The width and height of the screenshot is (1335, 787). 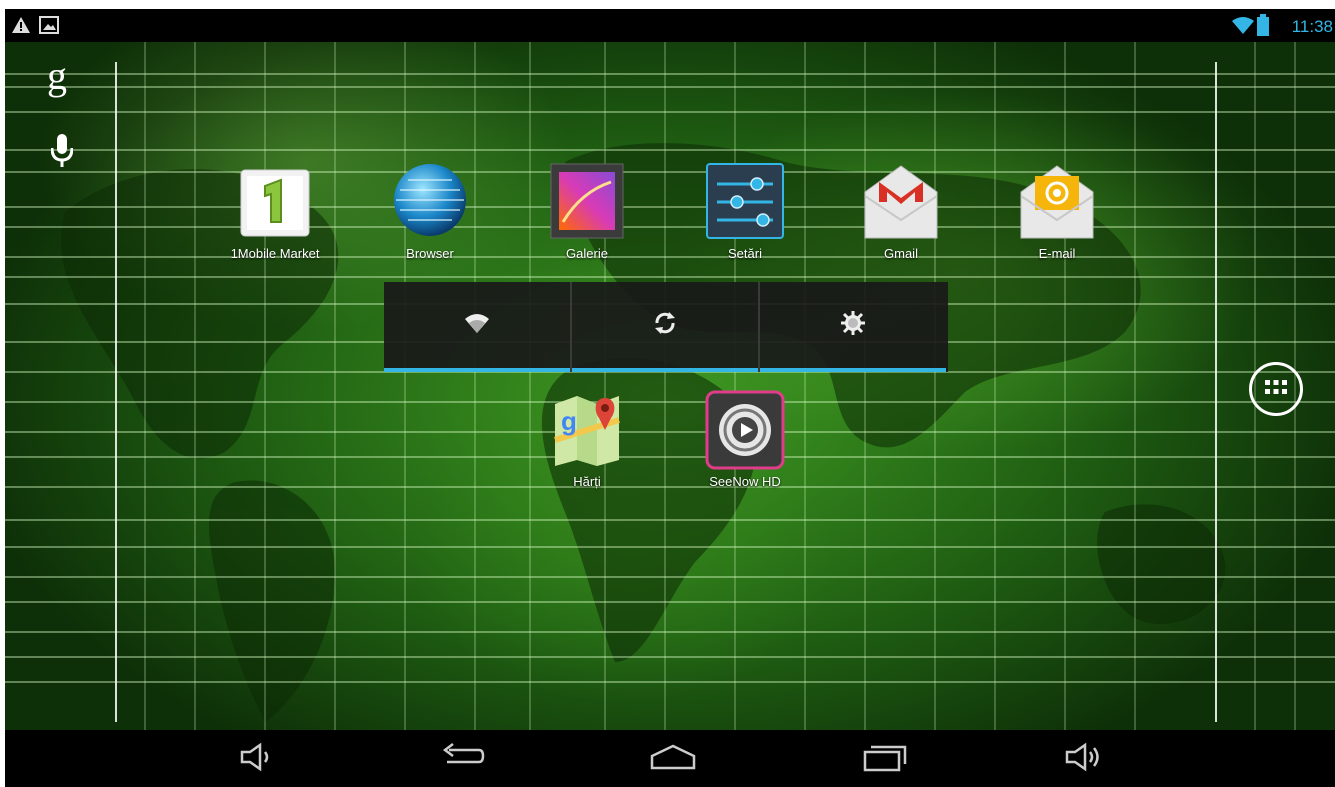 I want to click on power-control-widget, so click(x=666, y=327).